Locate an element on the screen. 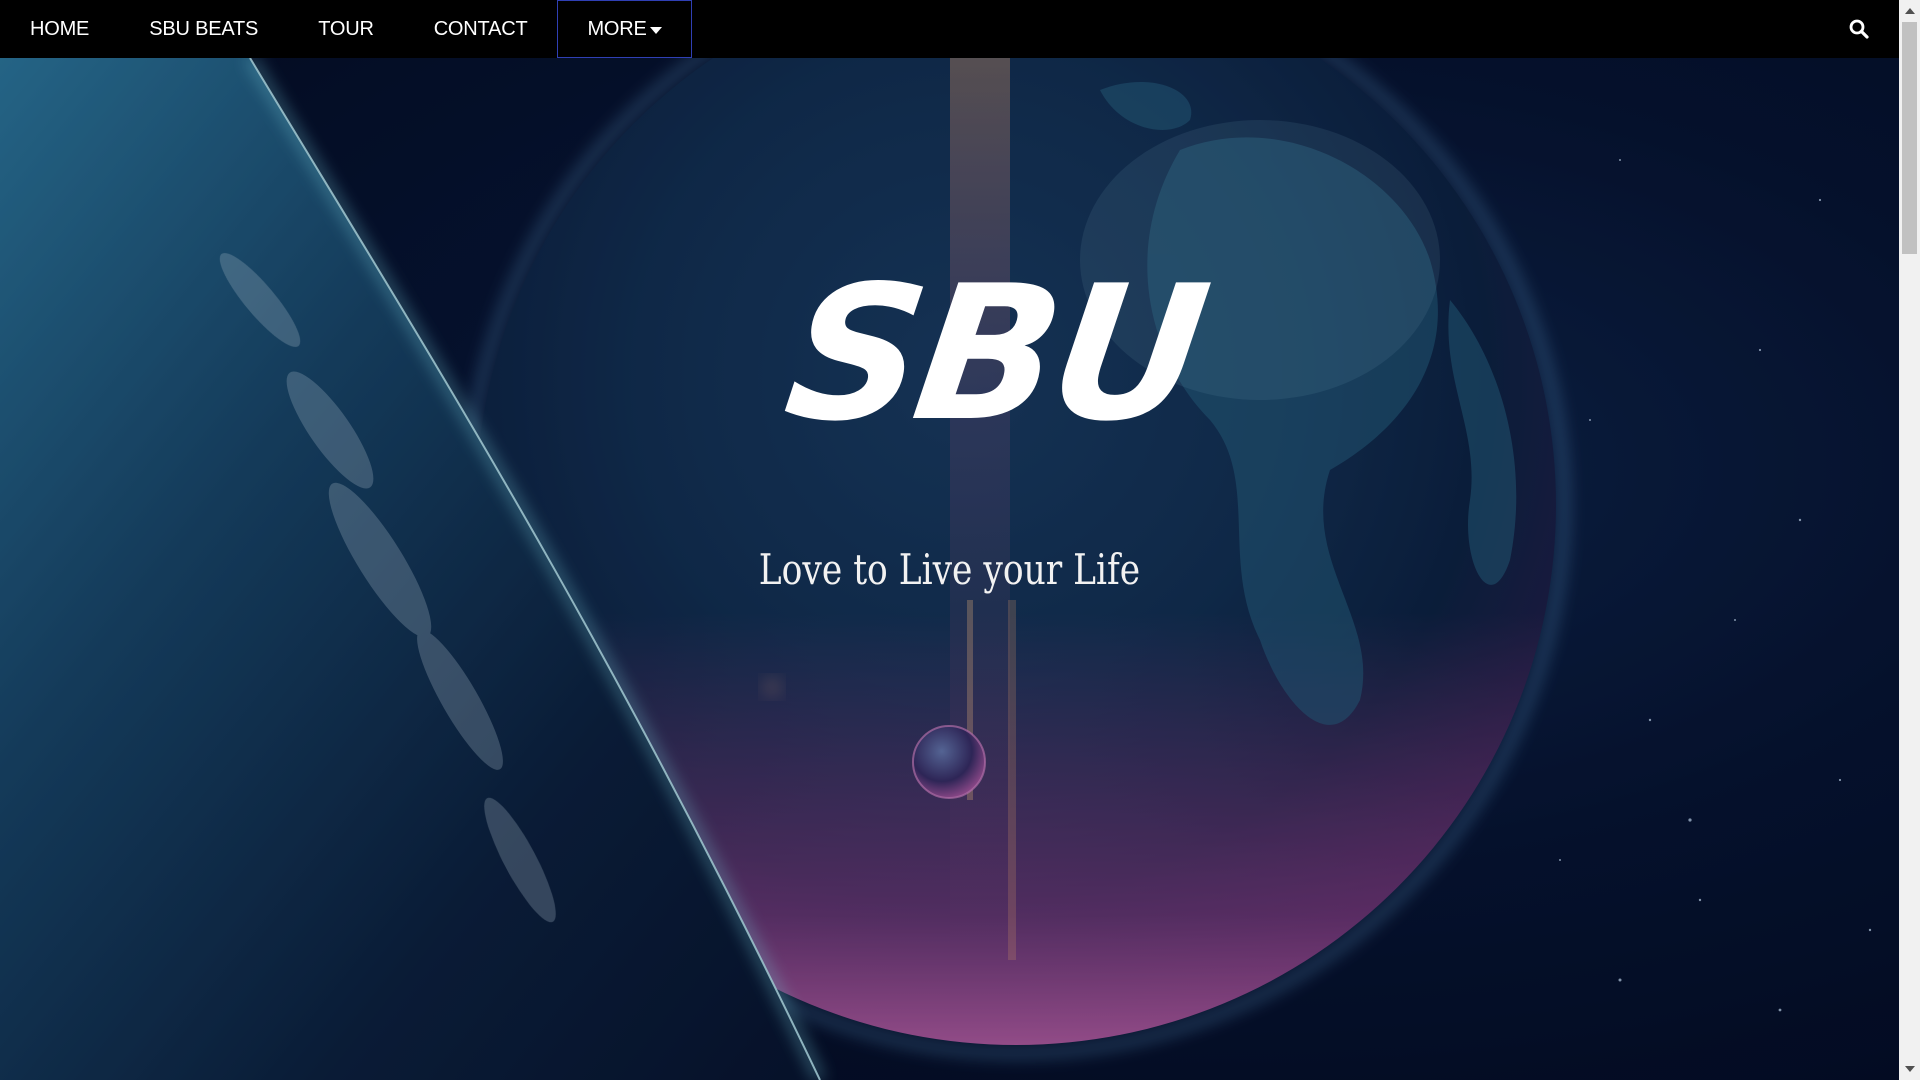 The height and width of the screenshot is (1080, 1920). nav-item-home: HOME is located at coordinates (59, 29).